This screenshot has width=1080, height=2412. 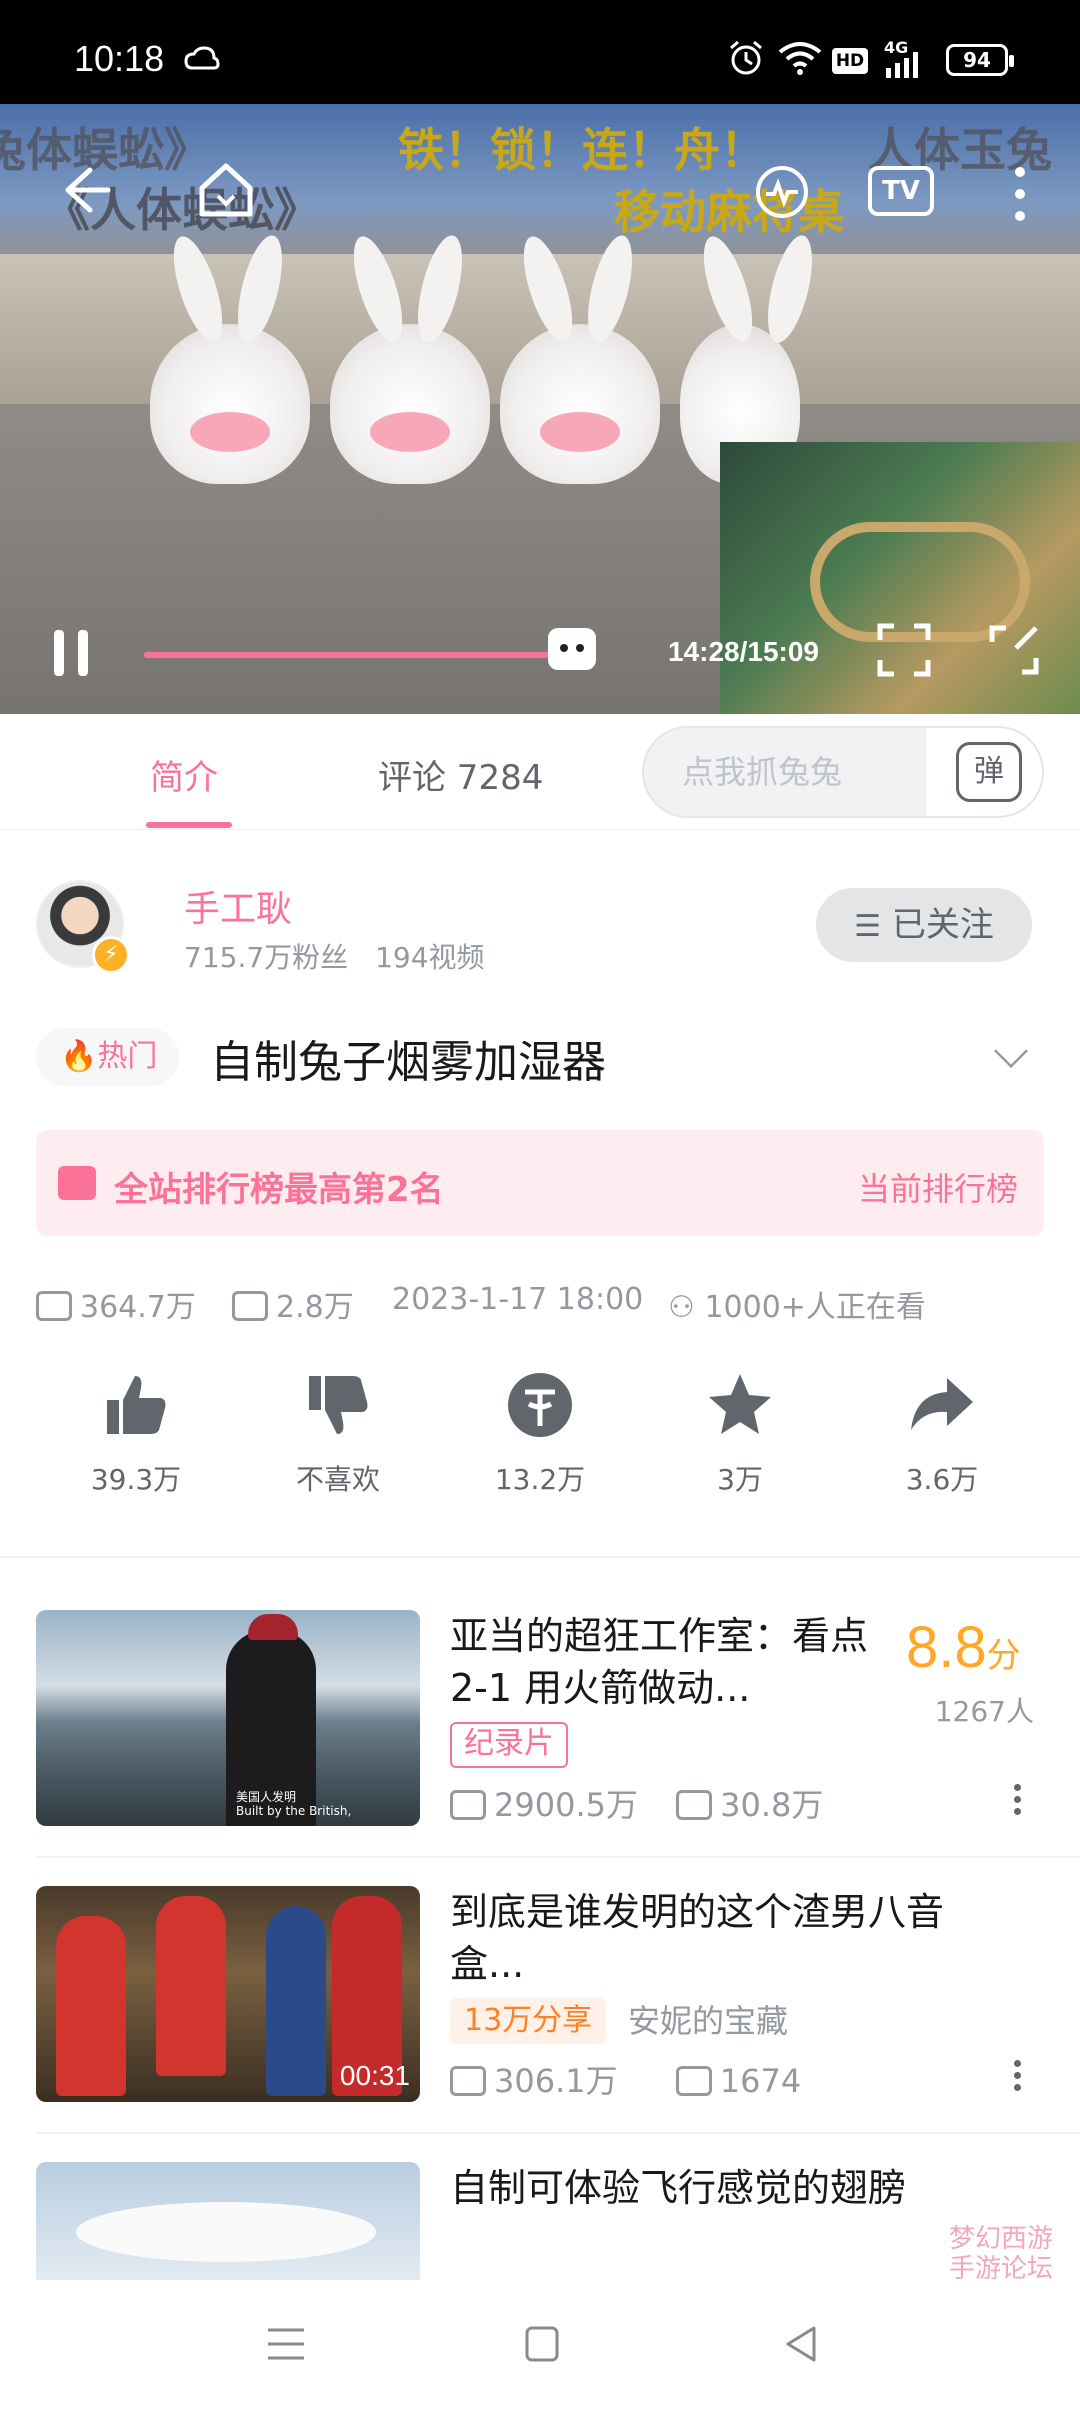 I want to click on alarm-icon, so click(x=746, y=57).